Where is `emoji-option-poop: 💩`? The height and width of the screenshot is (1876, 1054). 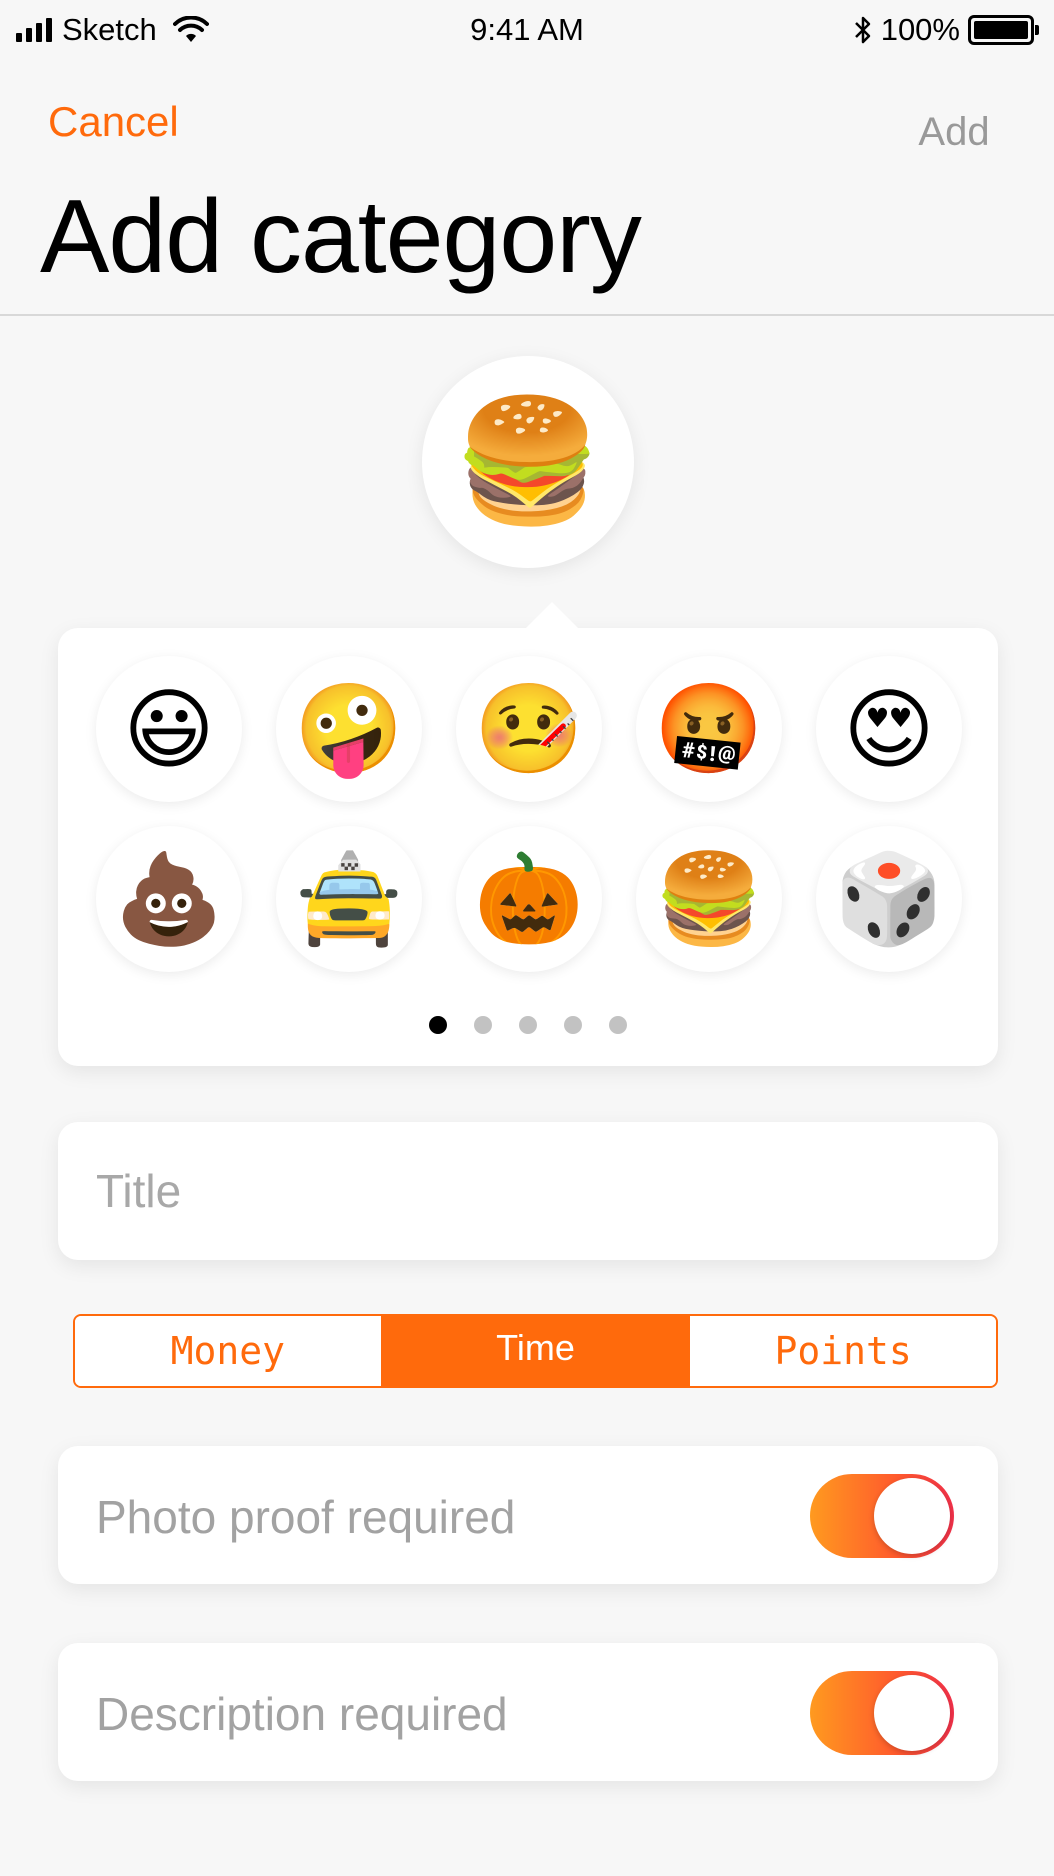
emoji-option-poop: 💩 is located at coordinates (169, 899).